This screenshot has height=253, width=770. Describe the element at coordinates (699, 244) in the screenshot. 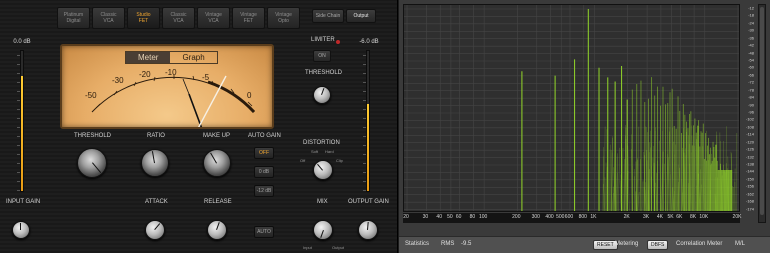

I see `correlation-meter-label: Correlation Meter` at that location.